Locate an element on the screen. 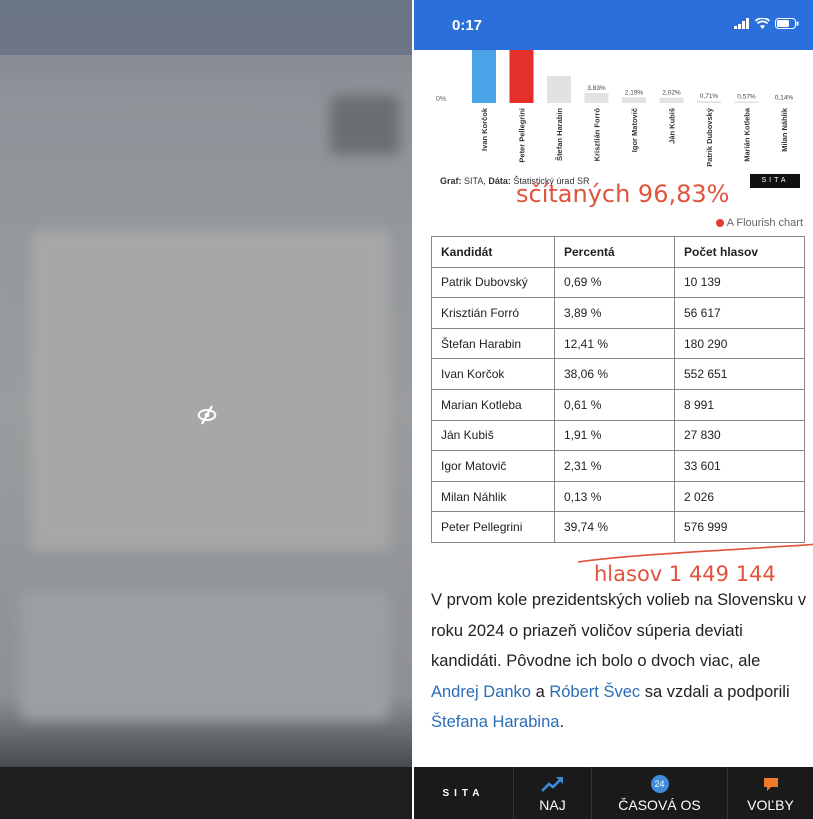 The width and height of the screenshot is (813, 819). cell-percent: 1,91 % is located at coordinates (614, 435).